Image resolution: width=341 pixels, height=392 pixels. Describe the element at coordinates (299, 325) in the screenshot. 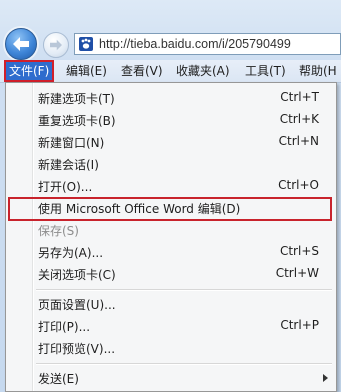

I see `menu-item-shortcut: Ctrl+P` at that location.